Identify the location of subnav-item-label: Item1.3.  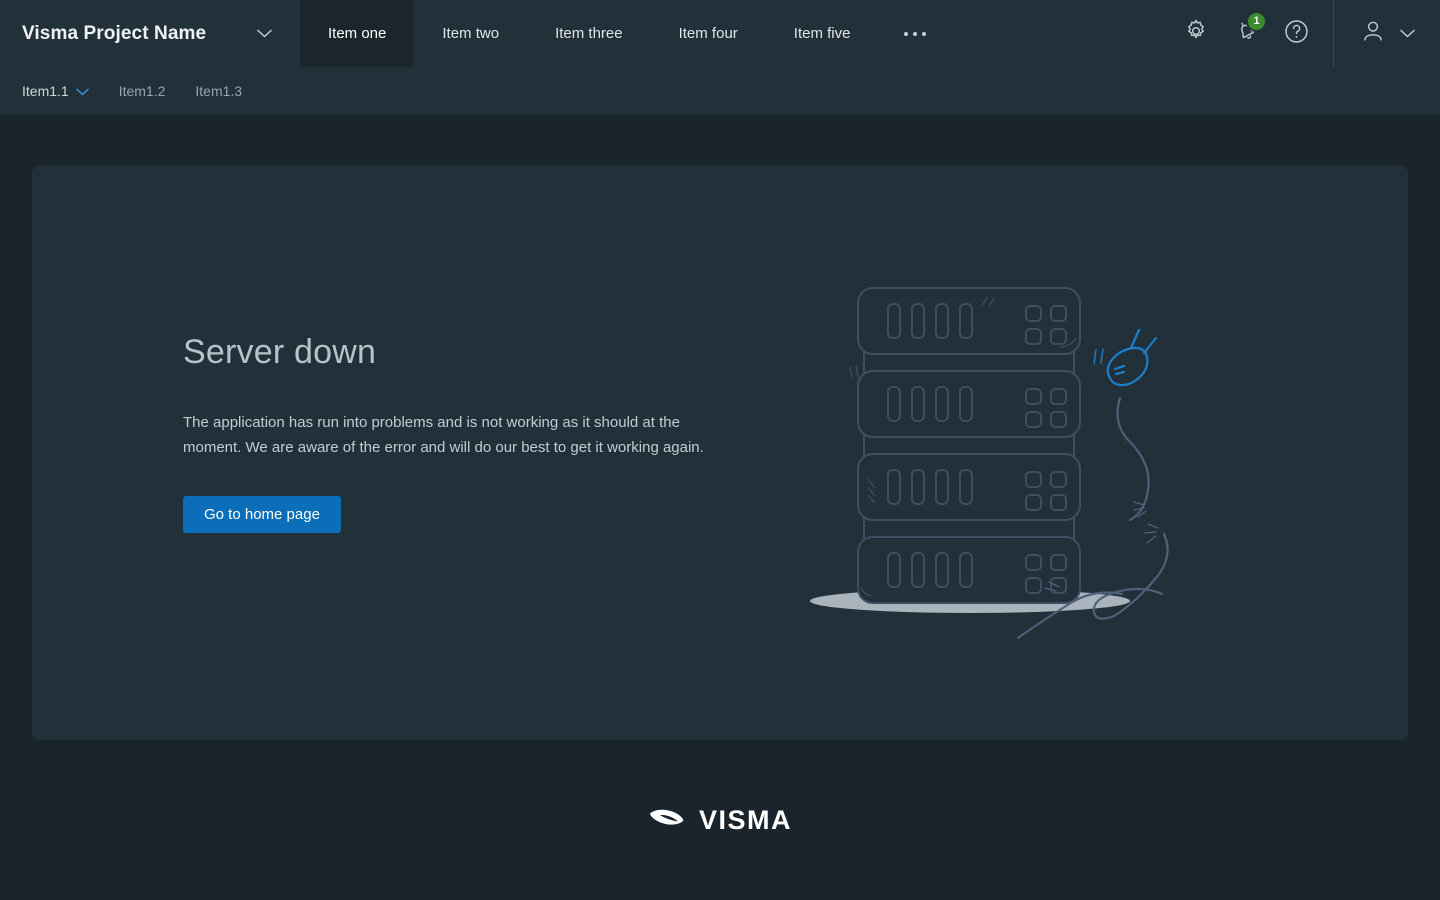
(219, 90).